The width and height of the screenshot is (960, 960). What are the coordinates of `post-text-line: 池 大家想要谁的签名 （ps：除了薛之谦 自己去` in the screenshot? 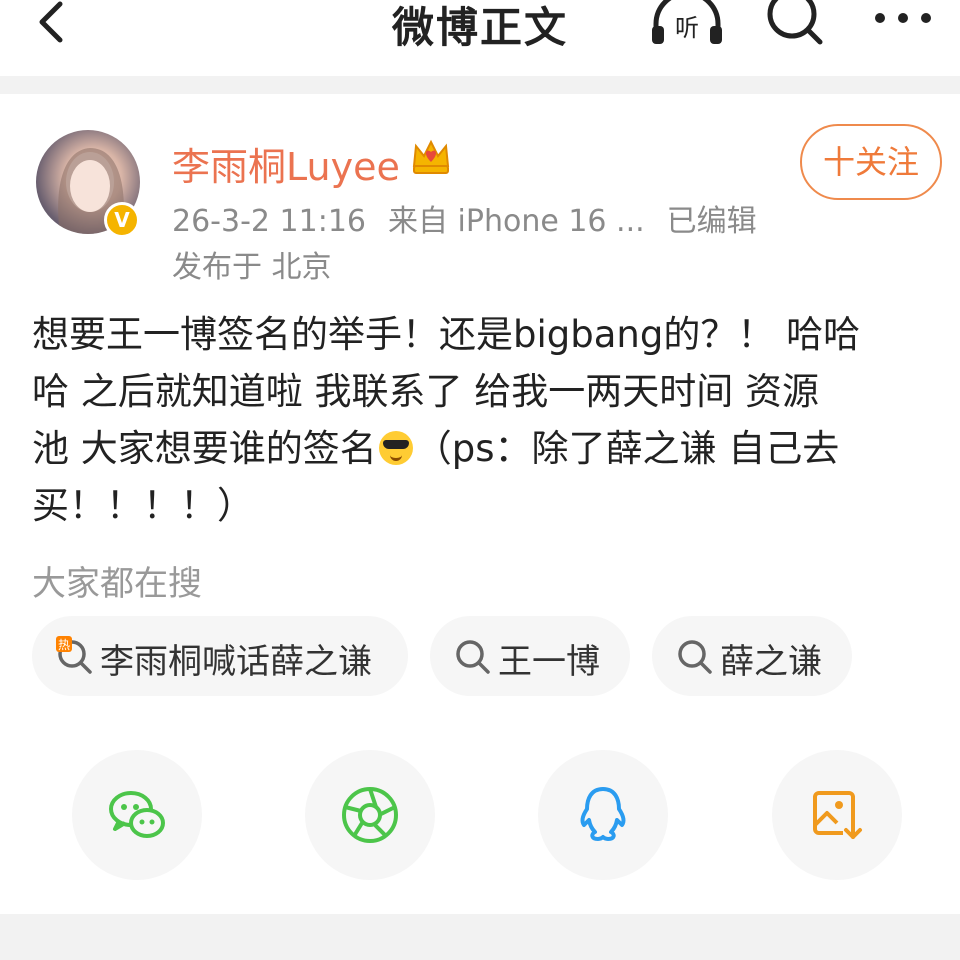 It's located at (482, 448).